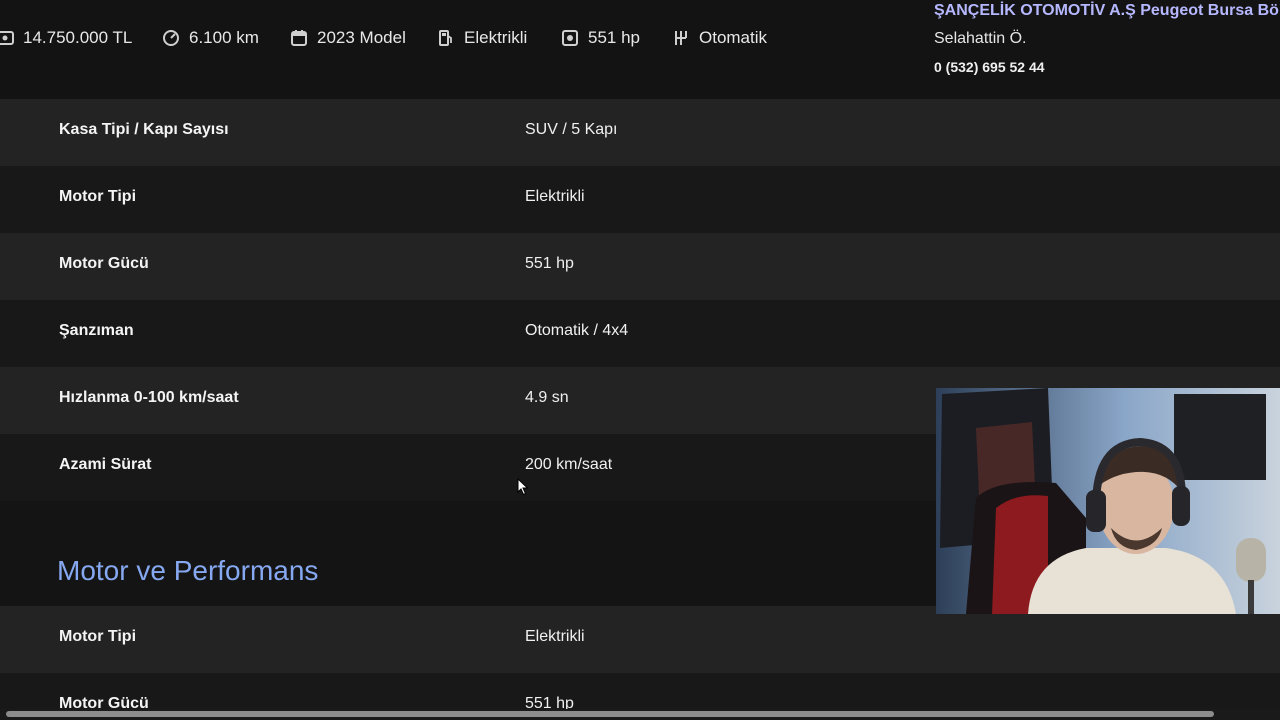  I want to click on spec-label: Hızlanma 0-100 km/saat, so click(149, 397).